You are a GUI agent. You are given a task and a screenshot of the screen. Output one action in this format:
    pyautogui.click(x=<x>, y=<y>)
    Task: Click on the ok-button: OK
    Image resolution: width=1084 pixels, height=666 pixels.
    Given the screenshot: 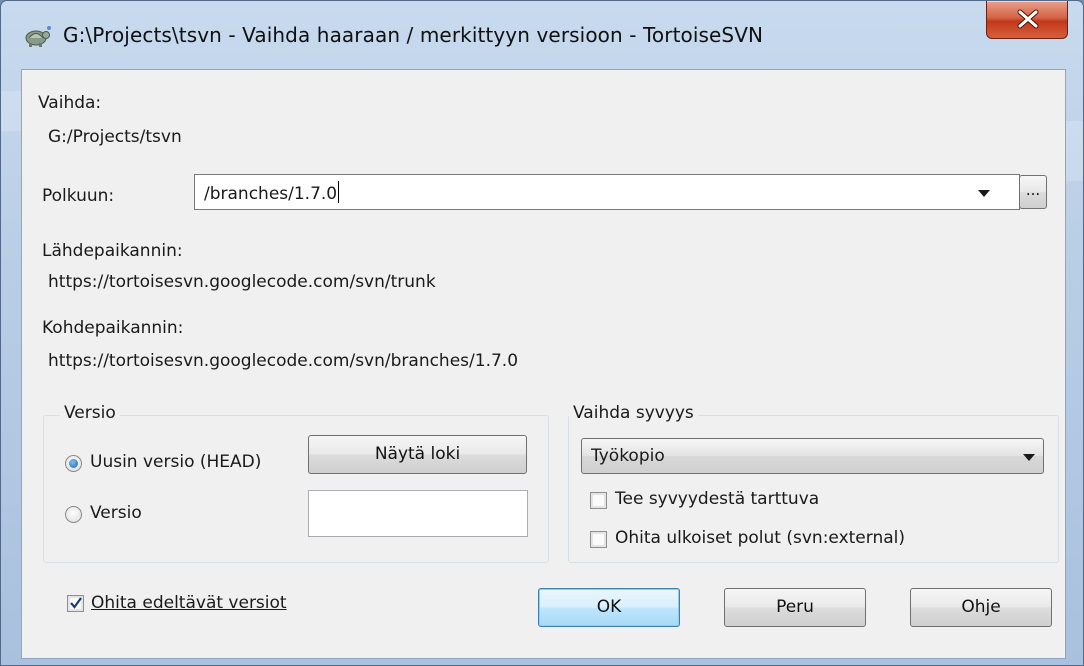 What is the action you would take?
    pyautogui.click(x=609, y=607)
    